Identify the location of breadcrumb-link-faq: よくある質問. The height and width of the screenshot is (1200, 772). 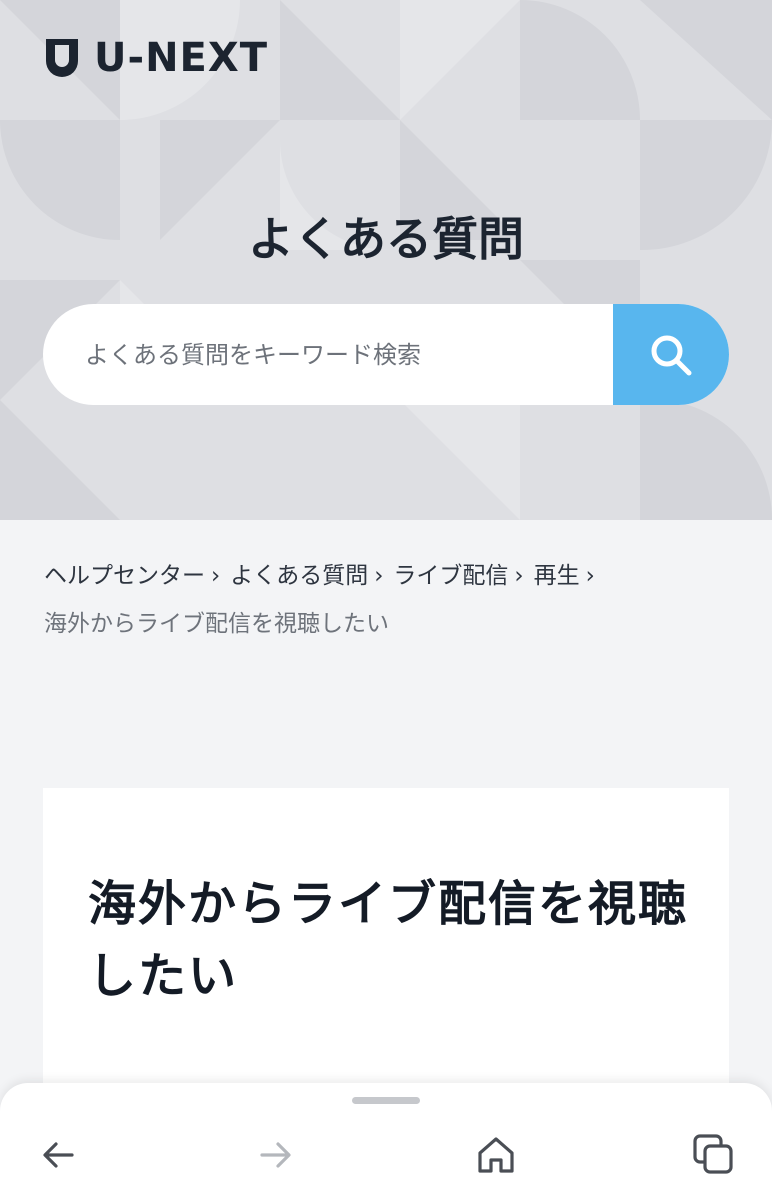
(299, 576).